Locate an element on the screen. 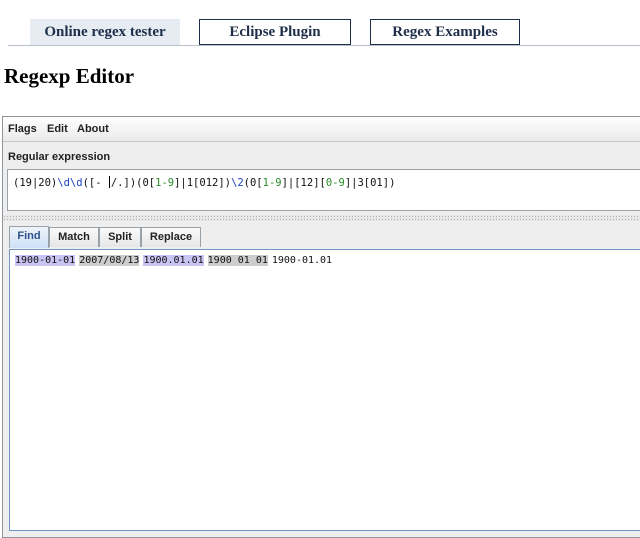  tab-find: Find is located at coordinates (29, 237).